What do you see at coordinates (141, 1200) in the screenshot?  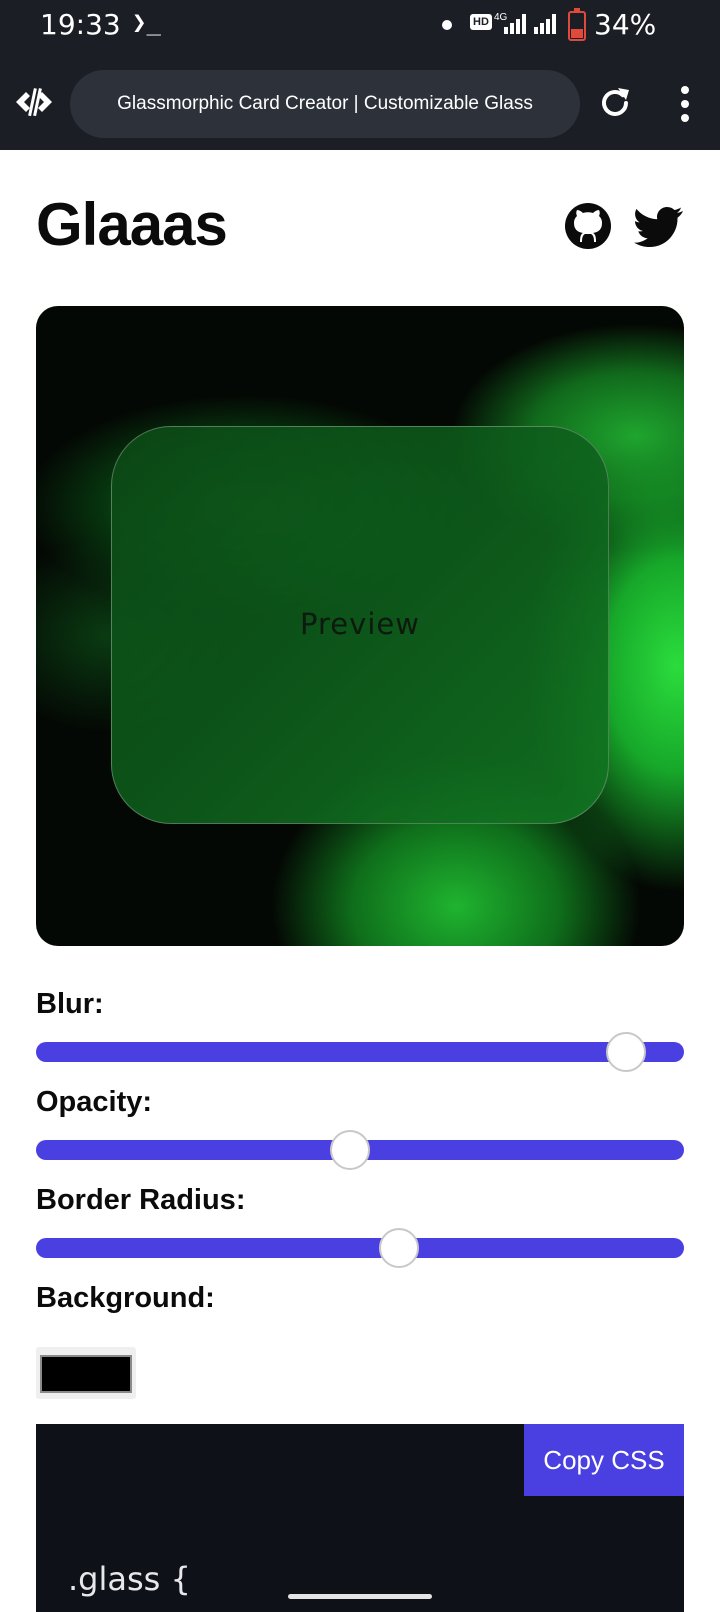 I see `border-radius-label: Border Radius:` at bounding box center [141, 1200].